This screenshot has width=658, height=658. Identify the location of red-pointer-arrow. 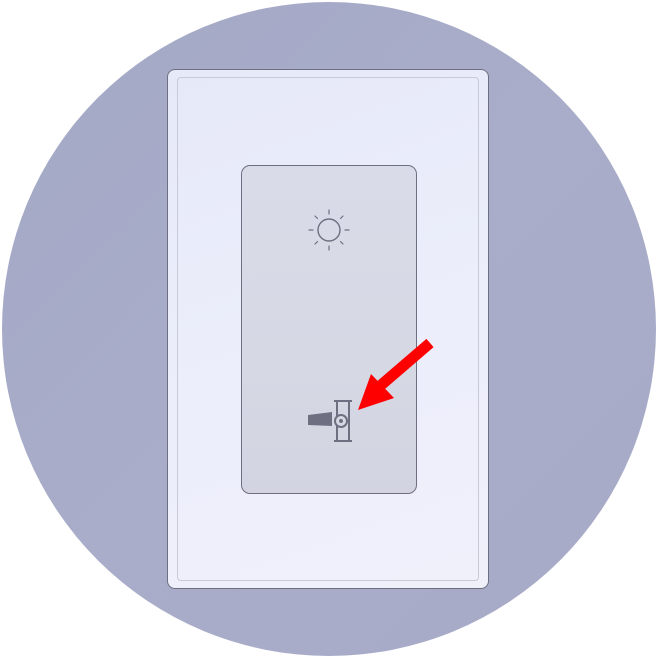
(396, 374).